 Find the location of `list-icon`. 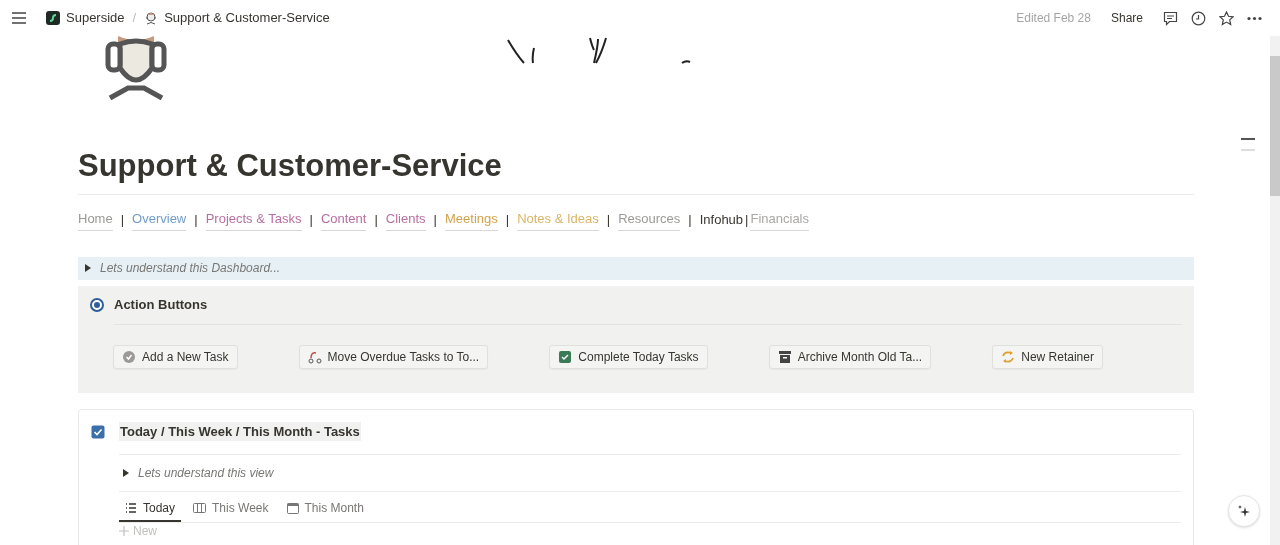

list-icon is located at coordinates (131, 507).